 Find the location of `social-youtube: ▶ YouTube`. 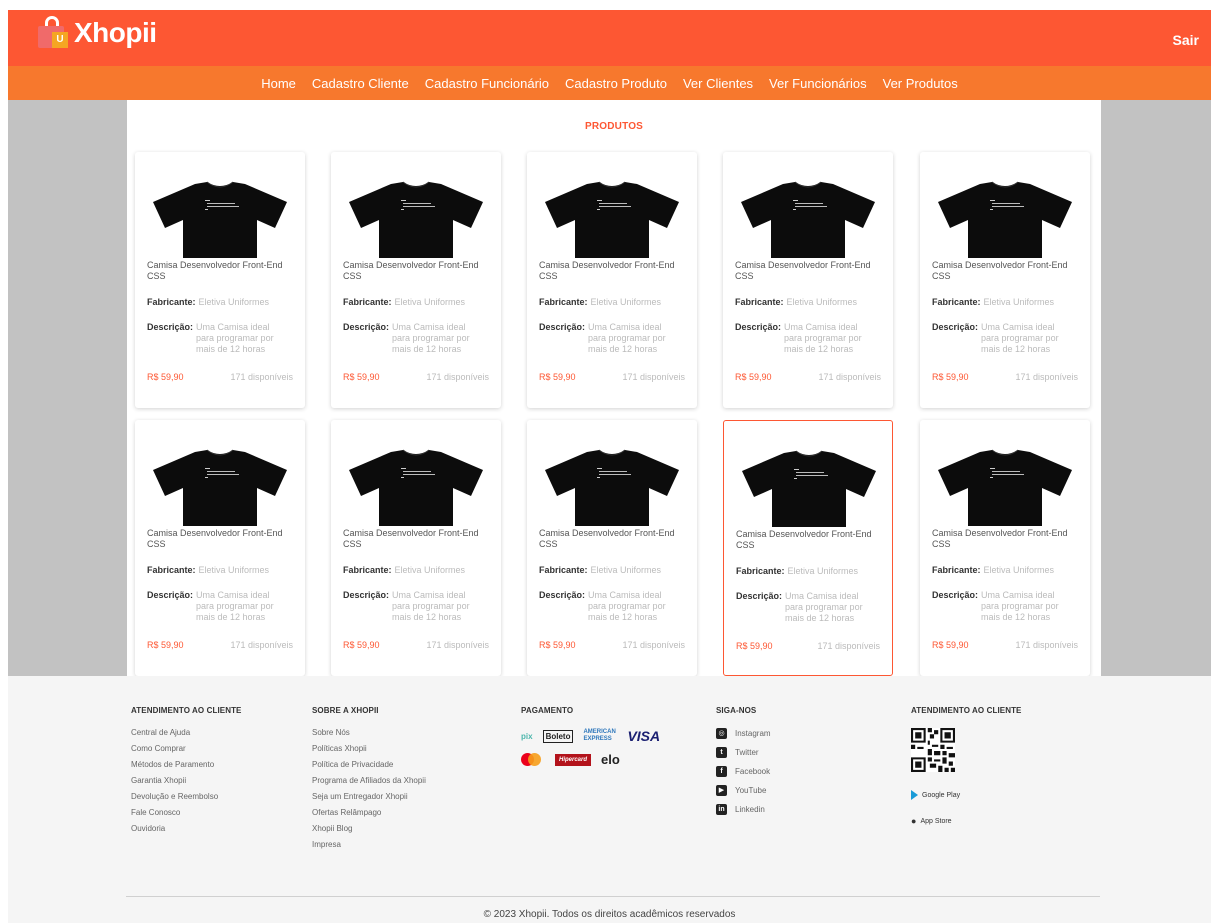

social-youtube: ▶ YouTube is located at coordinates (743, 790).